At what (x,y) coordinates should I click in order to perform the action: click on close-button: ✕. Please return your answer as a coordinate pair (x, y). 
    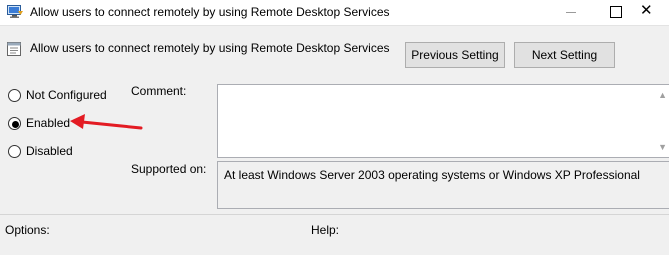
    Looking at the image, I should click on (652, 12).